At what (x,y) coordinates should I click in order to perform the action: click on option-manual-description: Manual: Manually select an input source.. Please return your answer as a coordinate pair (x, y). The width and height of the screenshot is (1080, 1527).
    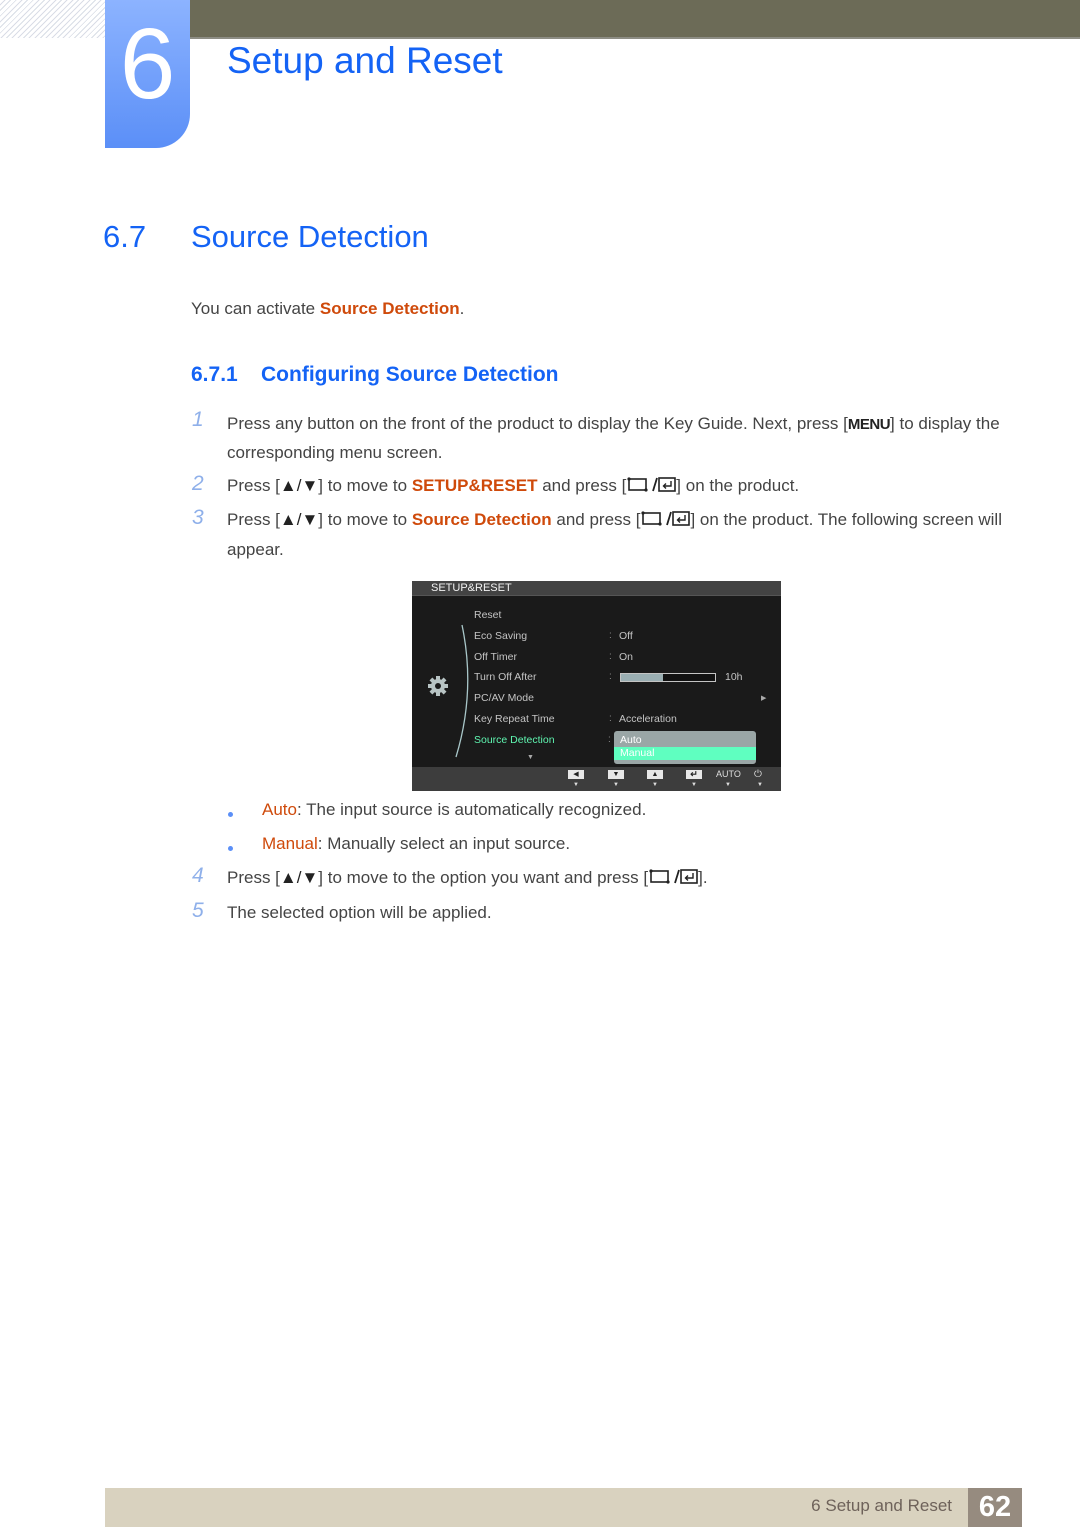
    Looking at the image, I should click on (416, 844).